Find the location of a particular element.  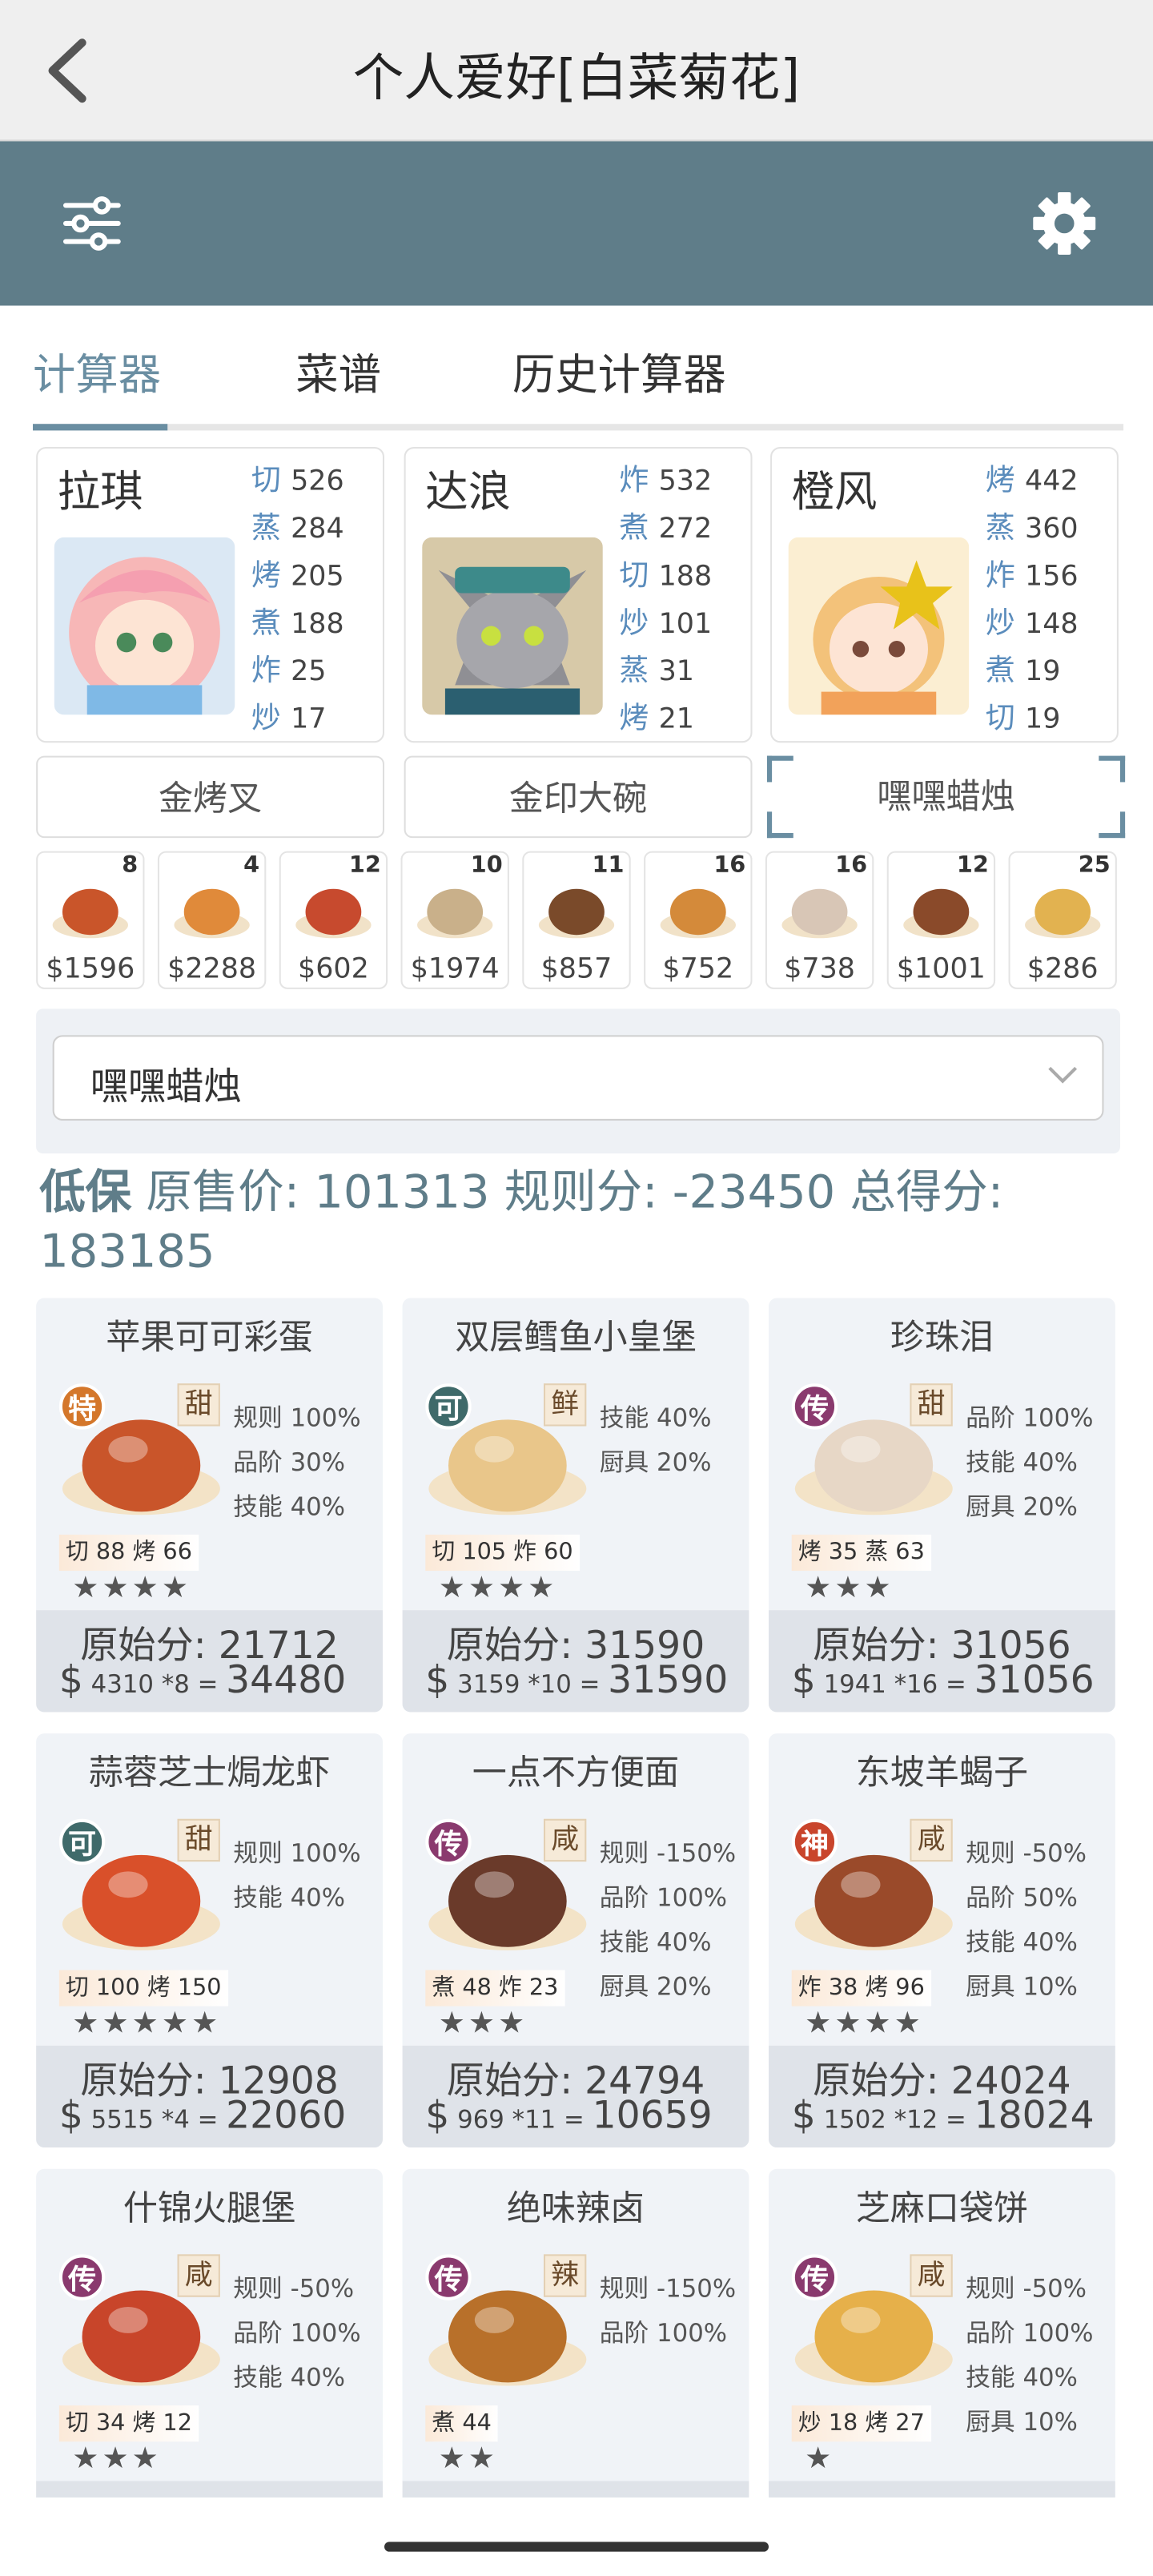

chef-card: 达浪 炸 532 煮 272 切 188 炒 101 蒸 31 烤 21 is located at coordinates (578, 594).